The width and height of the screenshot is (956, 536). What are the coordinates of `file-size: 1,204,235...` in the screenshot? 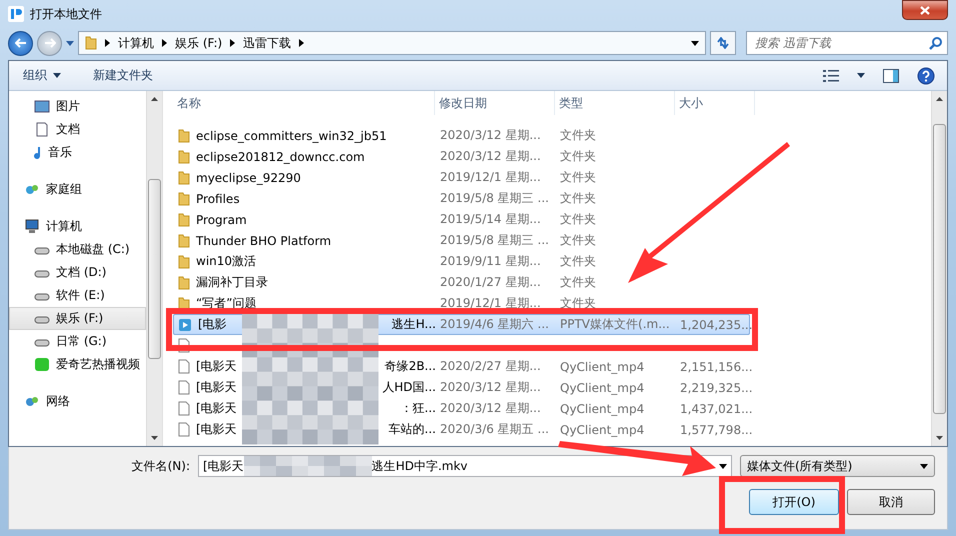 It's located at (716, 325).